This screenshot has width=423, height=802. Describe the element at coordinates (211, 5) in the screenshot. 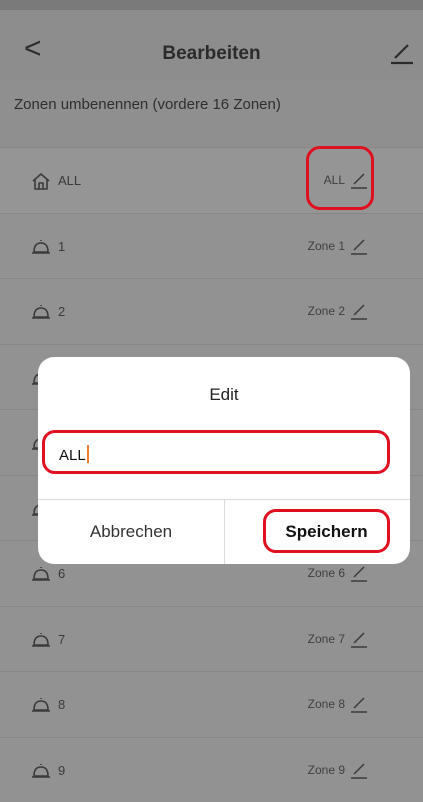

I see `status-bar` at that location.